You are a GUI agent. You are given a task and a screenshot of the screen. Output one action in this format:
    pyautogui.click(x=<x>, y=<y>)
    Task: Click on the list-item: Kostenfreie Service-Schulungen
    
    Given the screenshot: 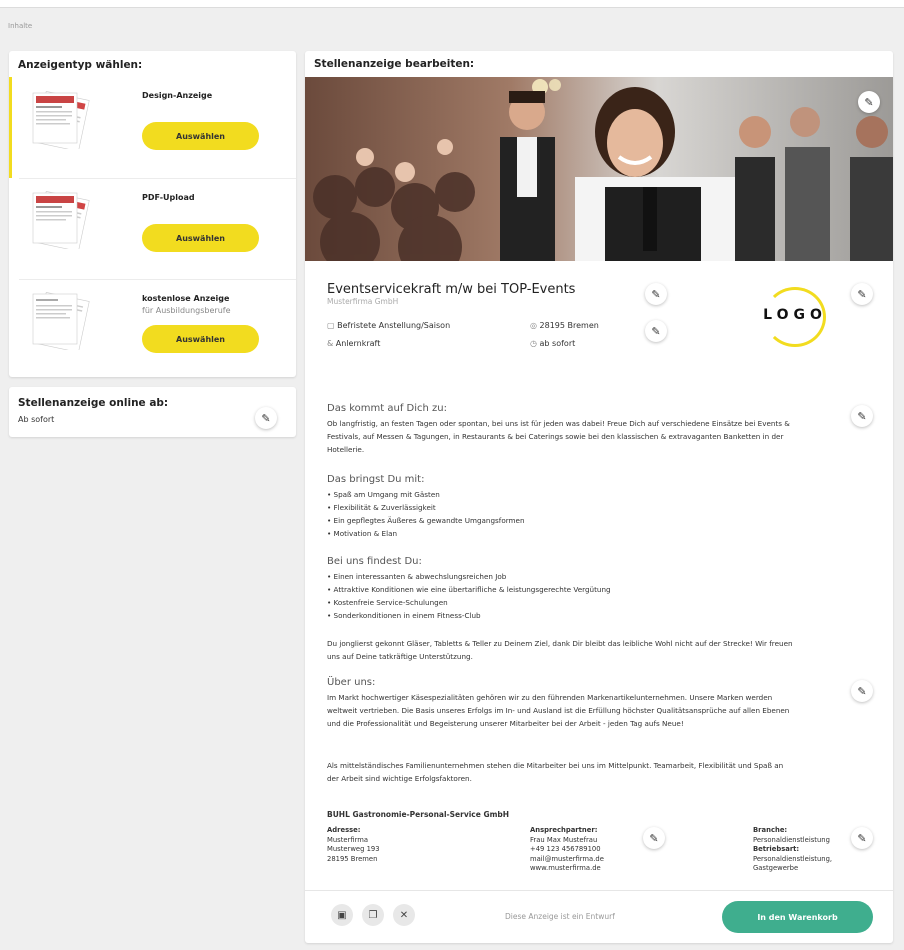 What is the action you would take?
    pyautogui.click(x=469, y=602)
    